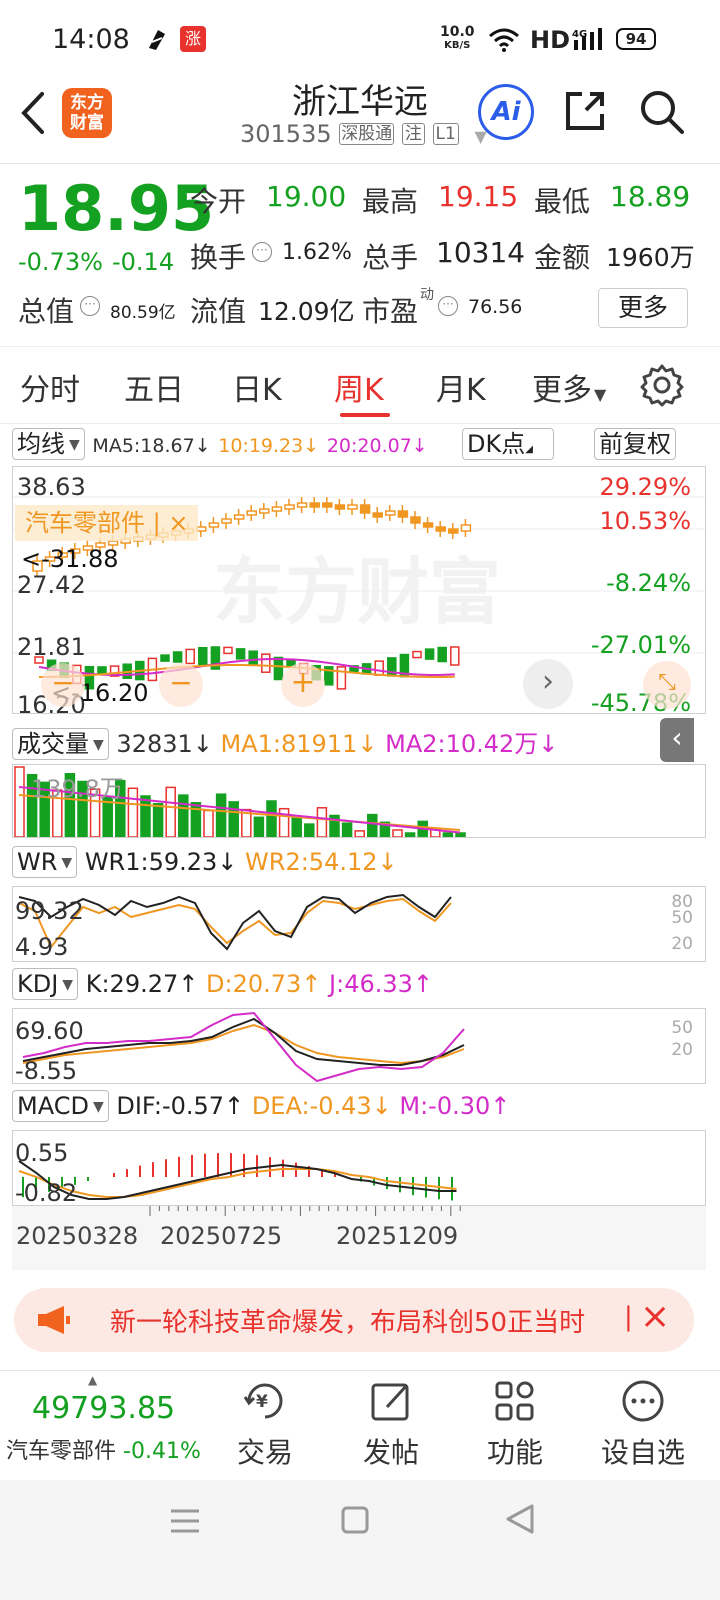  What do you see at coordinates (221, 1236) in the screenshot?
I see `date-label: 20250725` at bounding box center [221, 1236].